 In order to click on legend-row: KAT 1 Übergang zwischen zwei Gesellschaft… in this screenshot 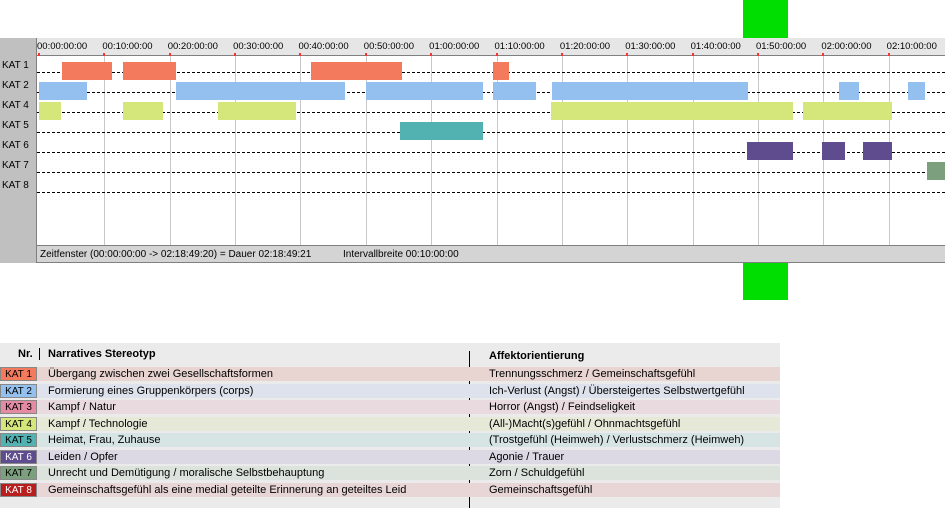, I will do `click(390, 373)`.